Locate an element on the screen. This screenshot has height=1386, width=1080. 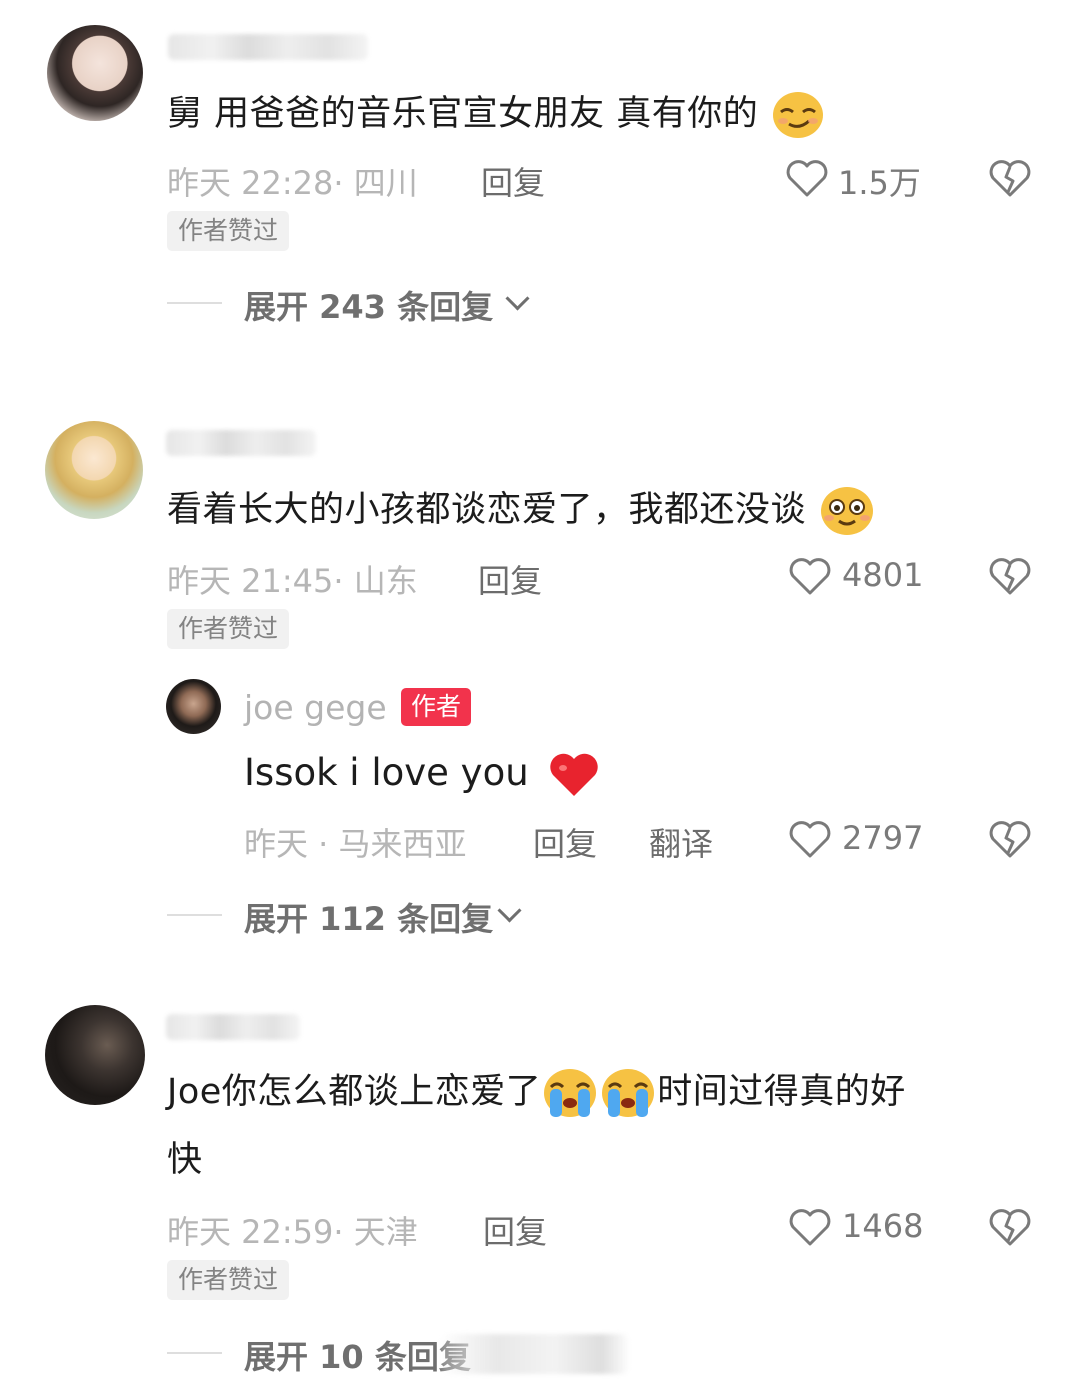
reply-meta: 昨天 · 马来西亚 is located at coordinates (355, 844).